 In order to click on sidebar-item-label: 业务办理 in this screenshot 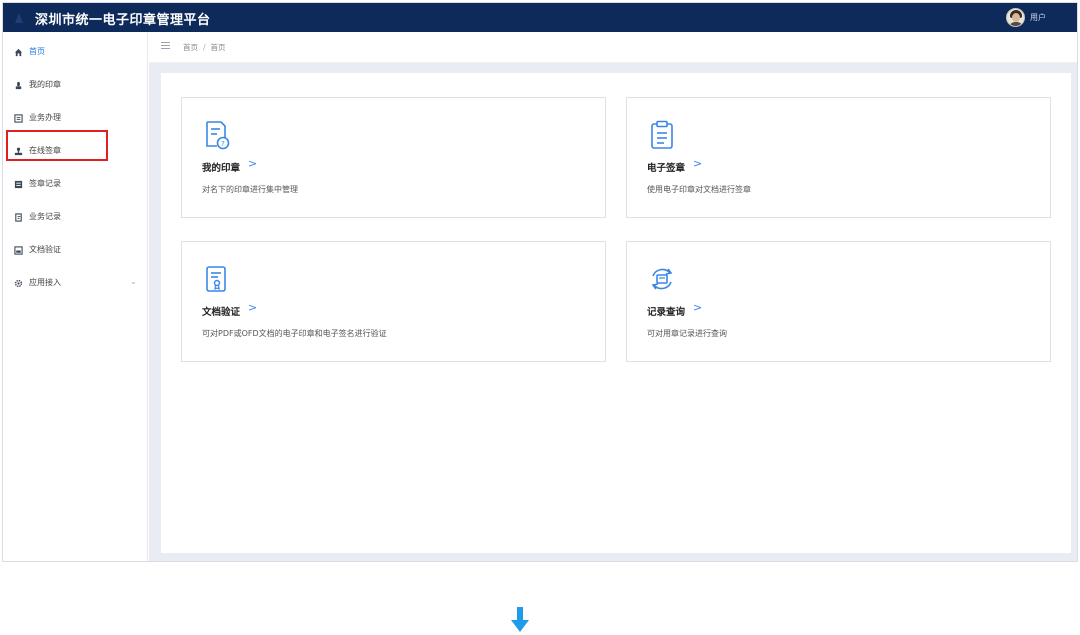, I will do `click(45, 117)`.